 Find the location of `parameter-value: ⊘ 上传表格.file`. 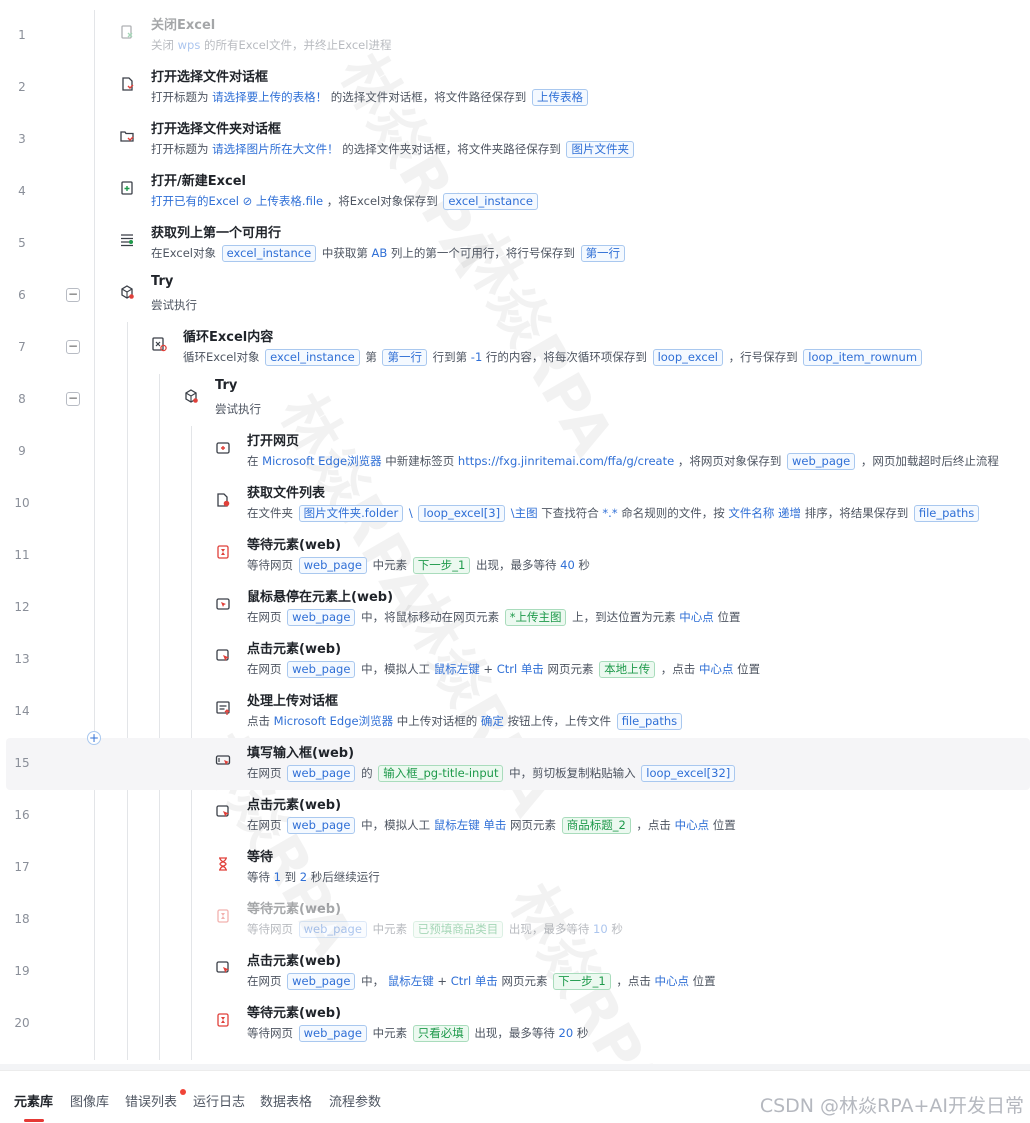

parameter-value: ⊘ 上传表格.file is located at coordinates (283, 201).